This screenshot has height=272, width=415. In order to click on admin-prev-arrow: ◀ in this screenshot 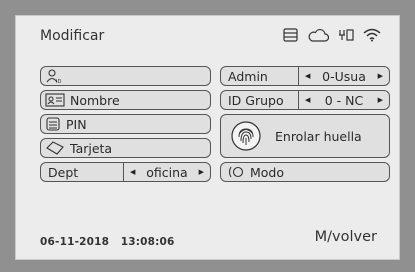, I will do `click(307, 76)`.